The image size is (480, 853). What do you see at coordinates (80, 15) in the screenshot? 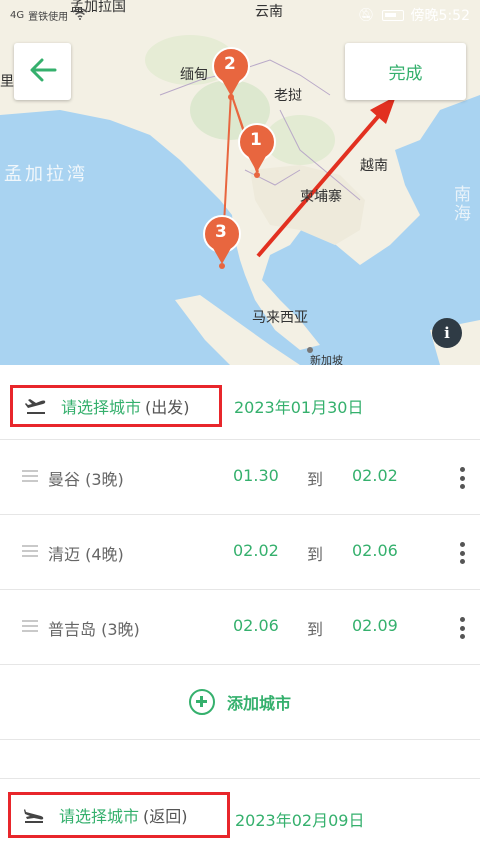
I see `wifi-icon` at bounding box center [80, 15].